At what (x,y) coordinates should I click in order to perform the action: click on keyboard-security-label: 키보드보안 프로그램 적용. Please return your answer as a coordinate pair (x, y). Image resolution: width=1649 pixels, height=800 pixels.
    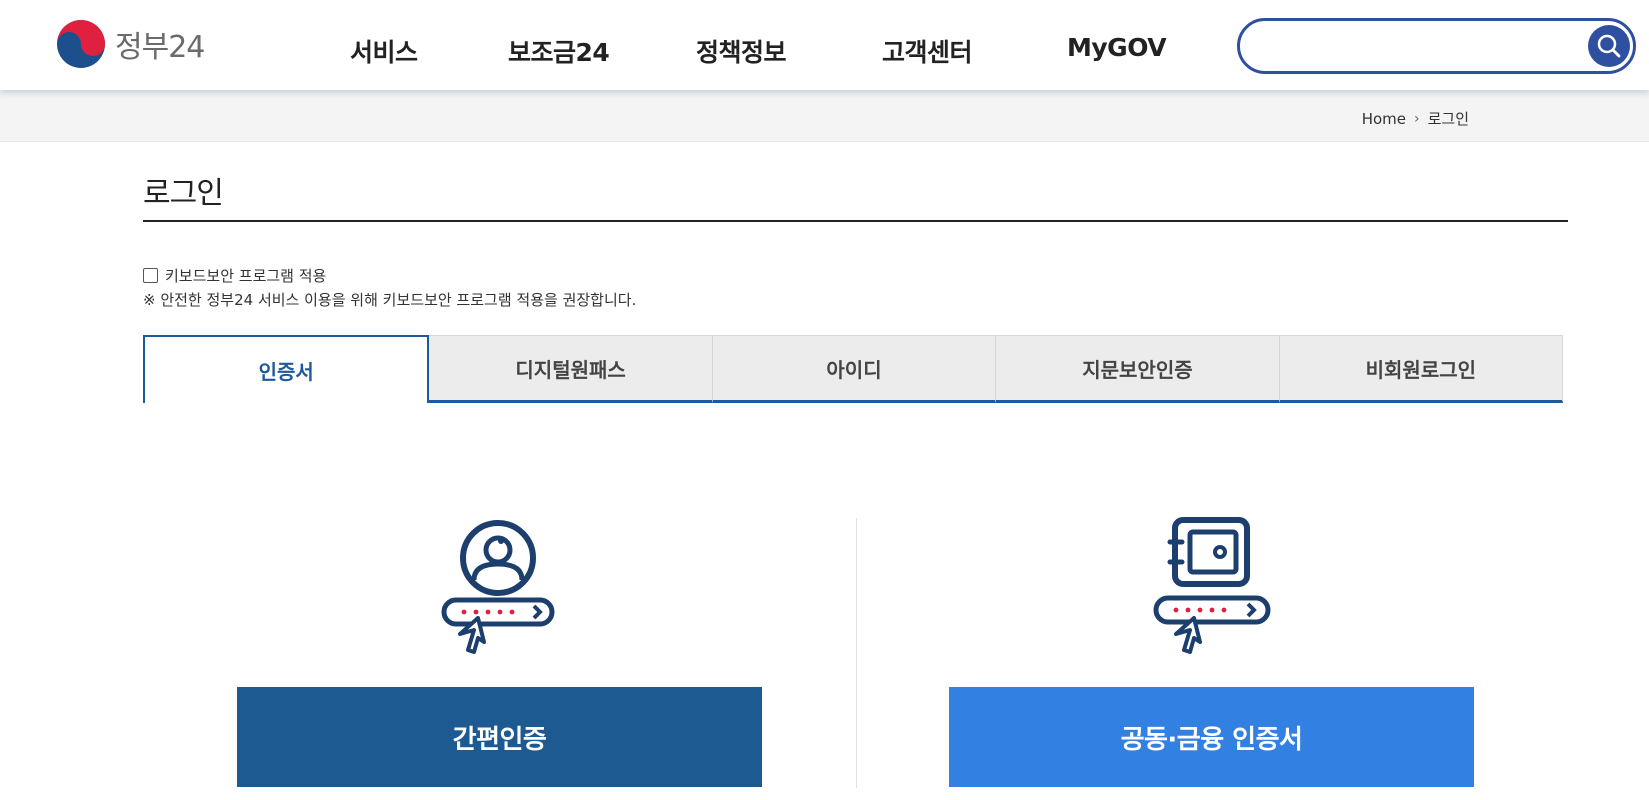
    Looking at the image, I should click on (245, 275).